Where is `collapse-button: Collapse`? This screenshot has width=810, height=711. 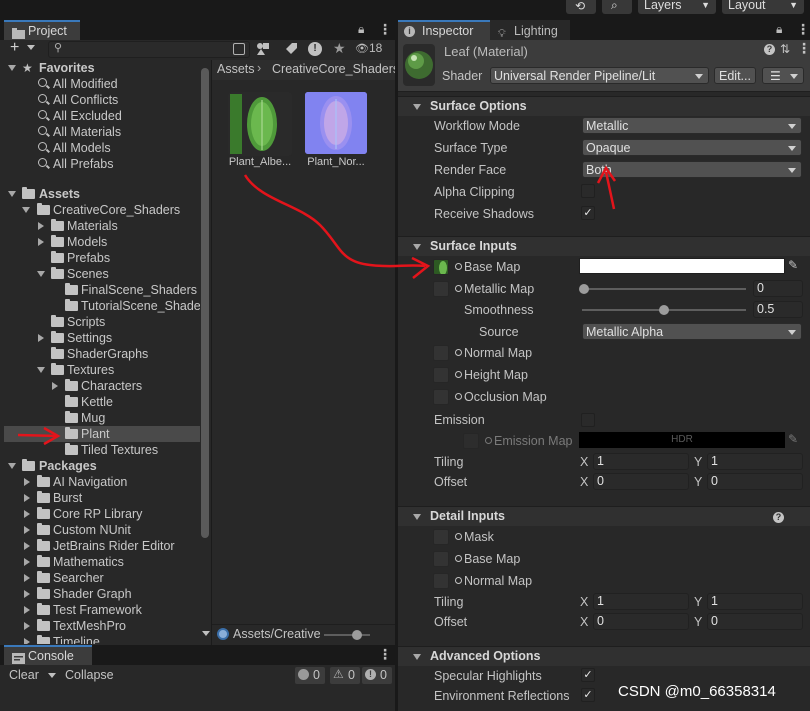
collapse-button: Collapse is located at coordinates (89, 675).